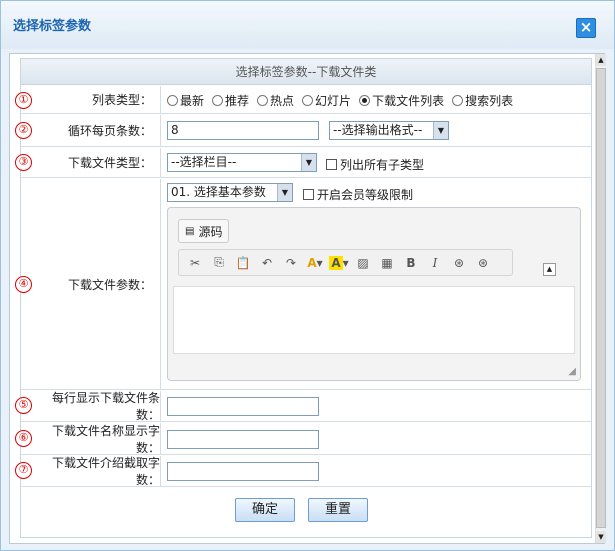 The height and width of the screenshot is (551, 615). I want to click on scroll-thumb, so click(601, 298).